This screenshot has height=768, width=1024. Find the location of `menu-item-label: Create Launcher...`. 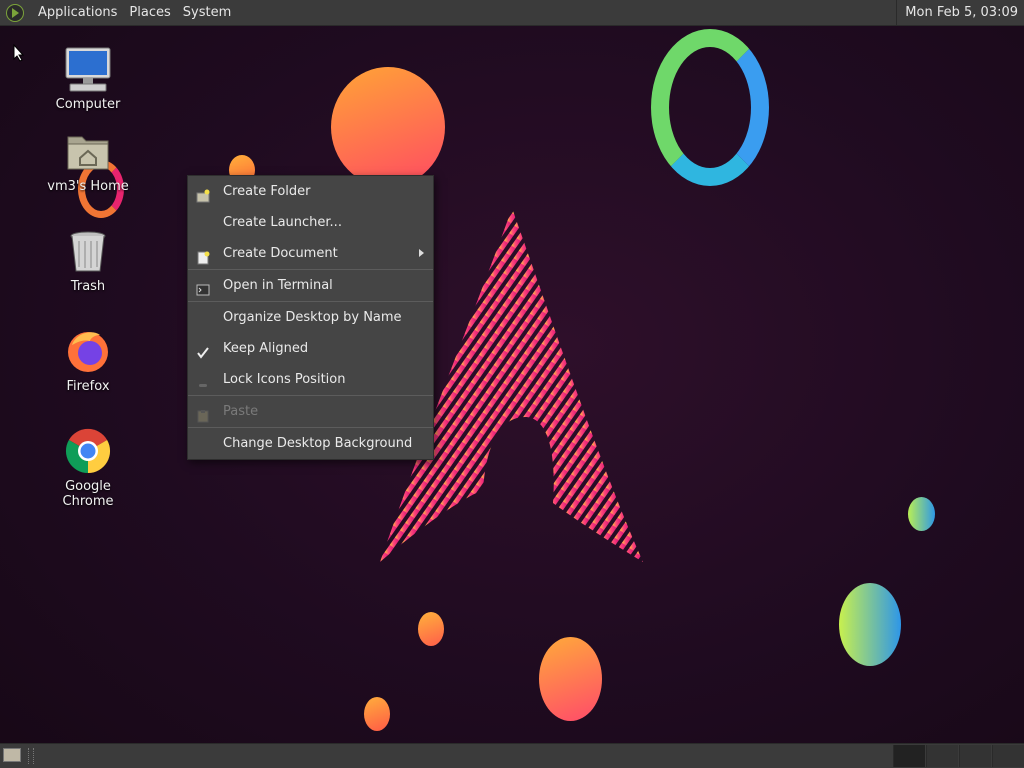

menu-item-label: Create Launcher... is located at coordinates (282, 222).